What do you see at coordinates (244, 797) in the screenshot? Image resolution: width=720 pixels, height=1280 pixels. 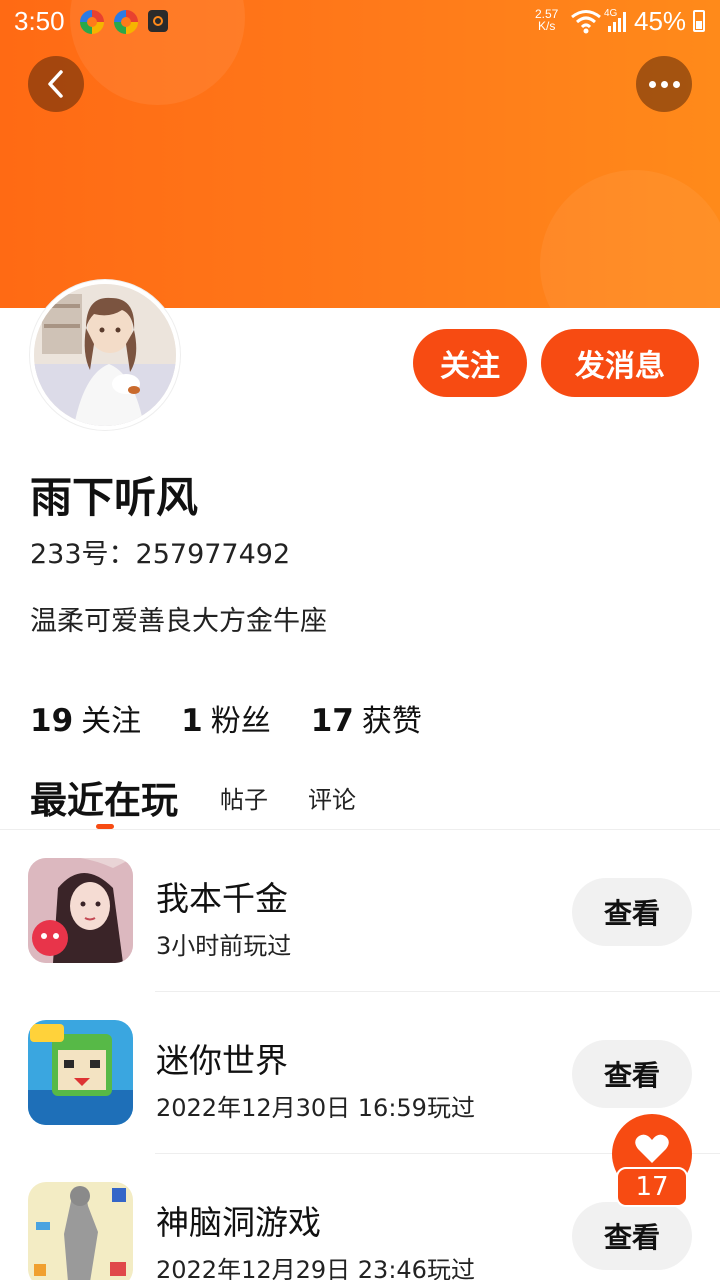 I see `tab-posts: 帖子` at bounding box center [244, 797].